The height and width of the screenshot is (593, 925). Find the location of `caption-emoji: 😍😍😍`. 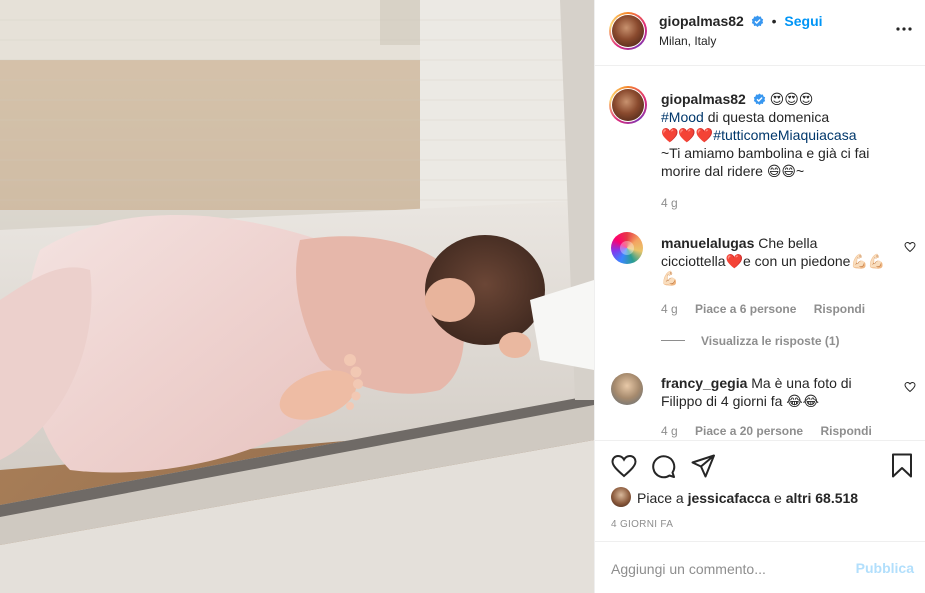

caption-emoji: 😍😍😍 is located at coordinates (791, 100).